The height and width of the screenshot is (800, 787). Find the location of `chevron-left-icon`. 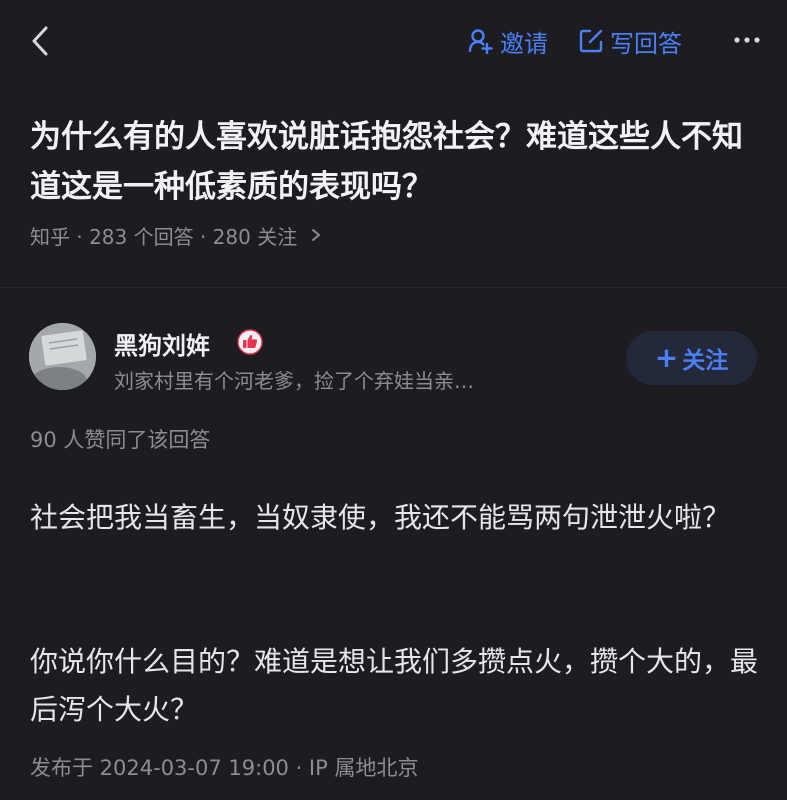

chevron-left-icon is located at coordinates (40, 41).